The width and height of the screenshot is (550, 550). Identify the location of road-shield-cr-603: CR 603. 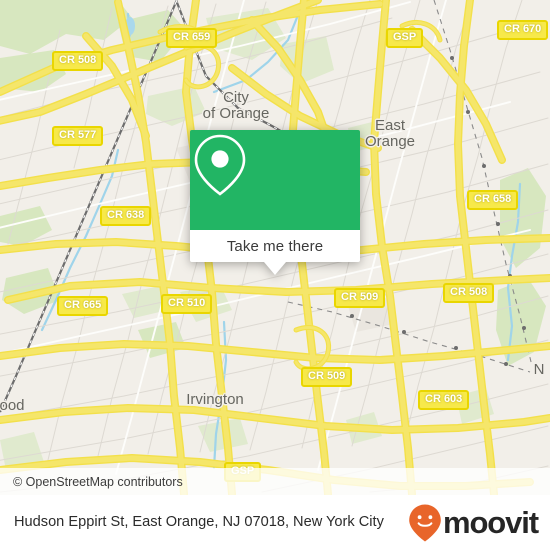
(444, 400).